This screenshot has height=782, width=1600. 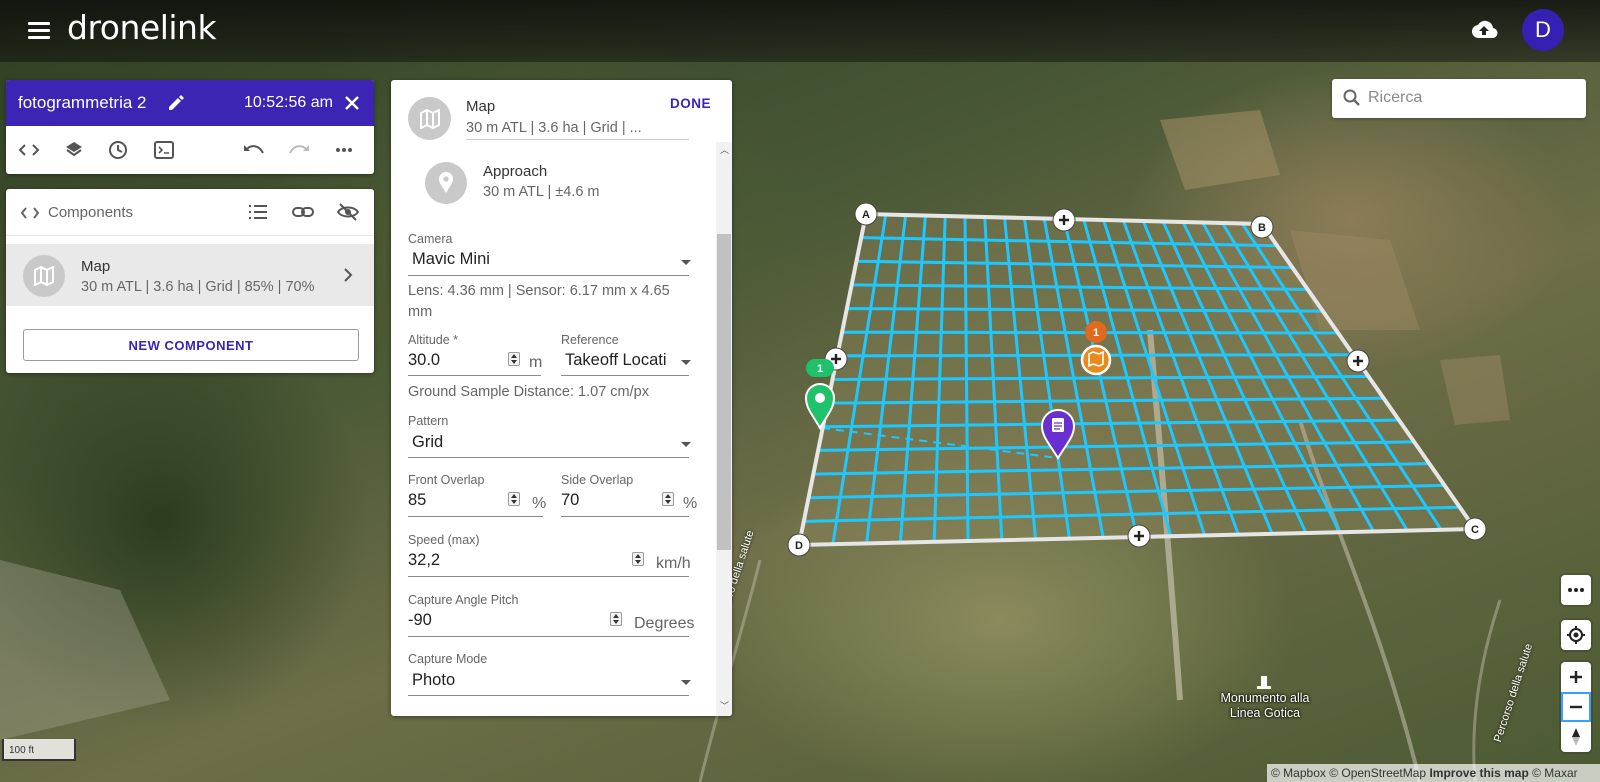 I want to click on zoom-controls, so click(x=1576, y=707).